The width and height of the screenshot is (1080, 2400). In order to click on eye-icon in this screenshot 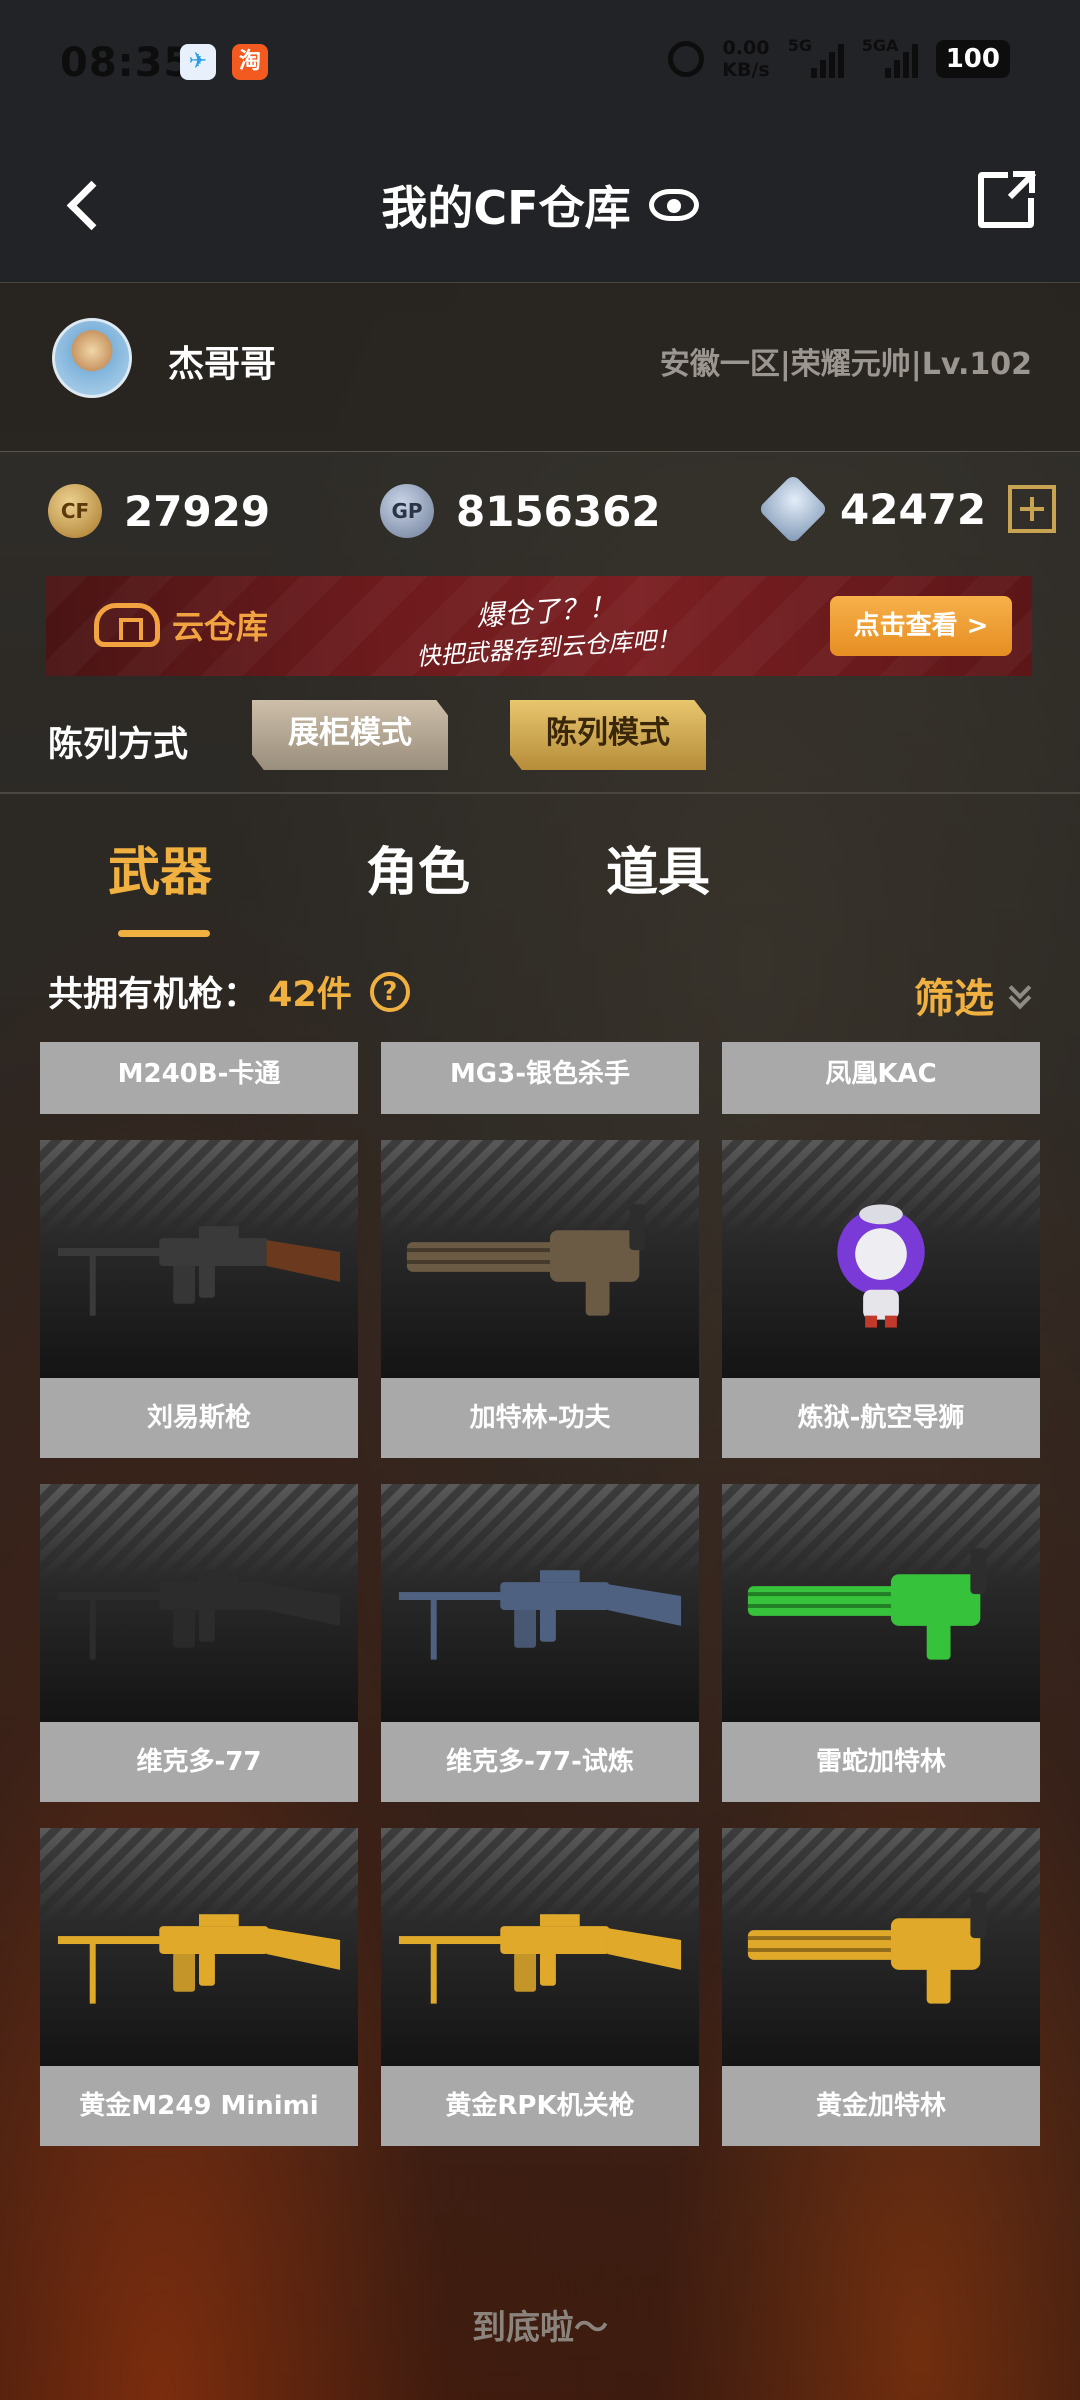, I will do `click(673, 205)`.